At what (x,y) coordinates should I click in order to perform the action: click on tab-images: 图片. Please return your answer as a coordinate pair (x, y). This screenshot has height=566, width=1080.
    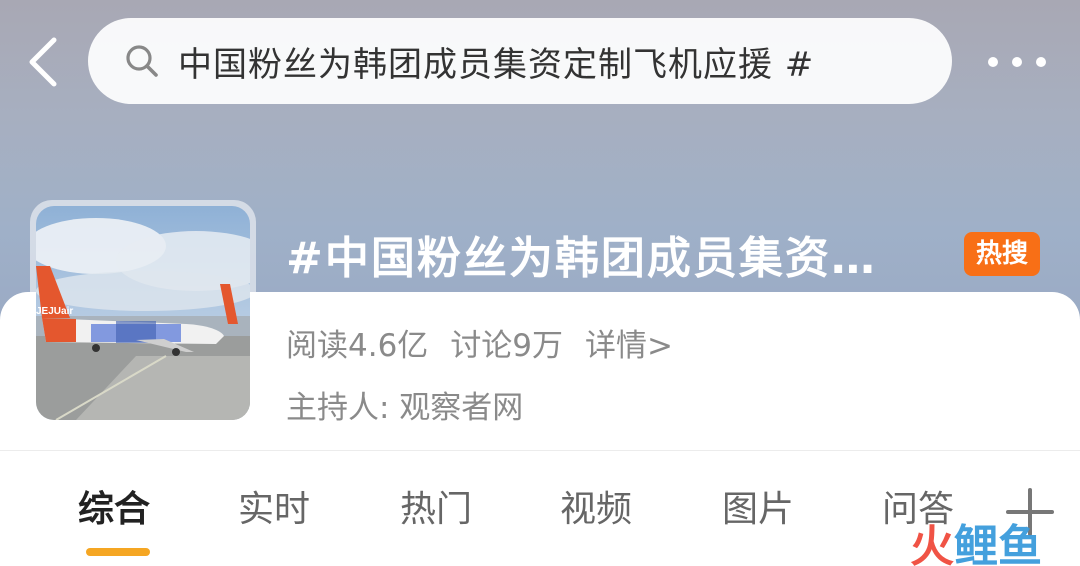
    Looking at the image, I should click on (758, 506).